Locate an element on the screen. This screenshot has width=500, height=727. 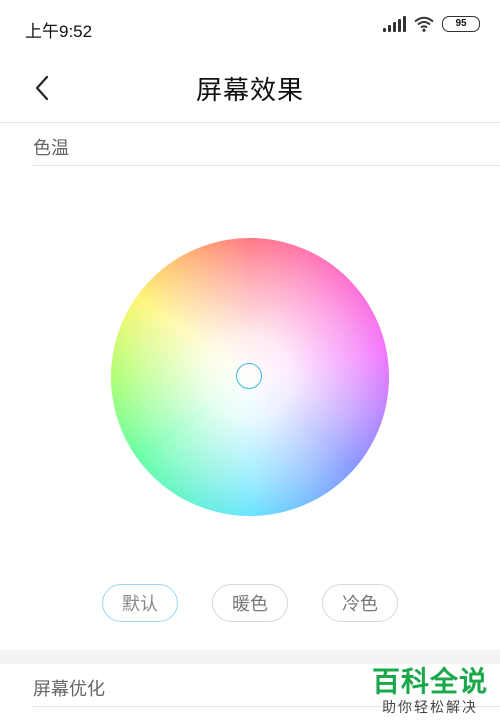
color-picker-handle is located at coordinates (249, 376).